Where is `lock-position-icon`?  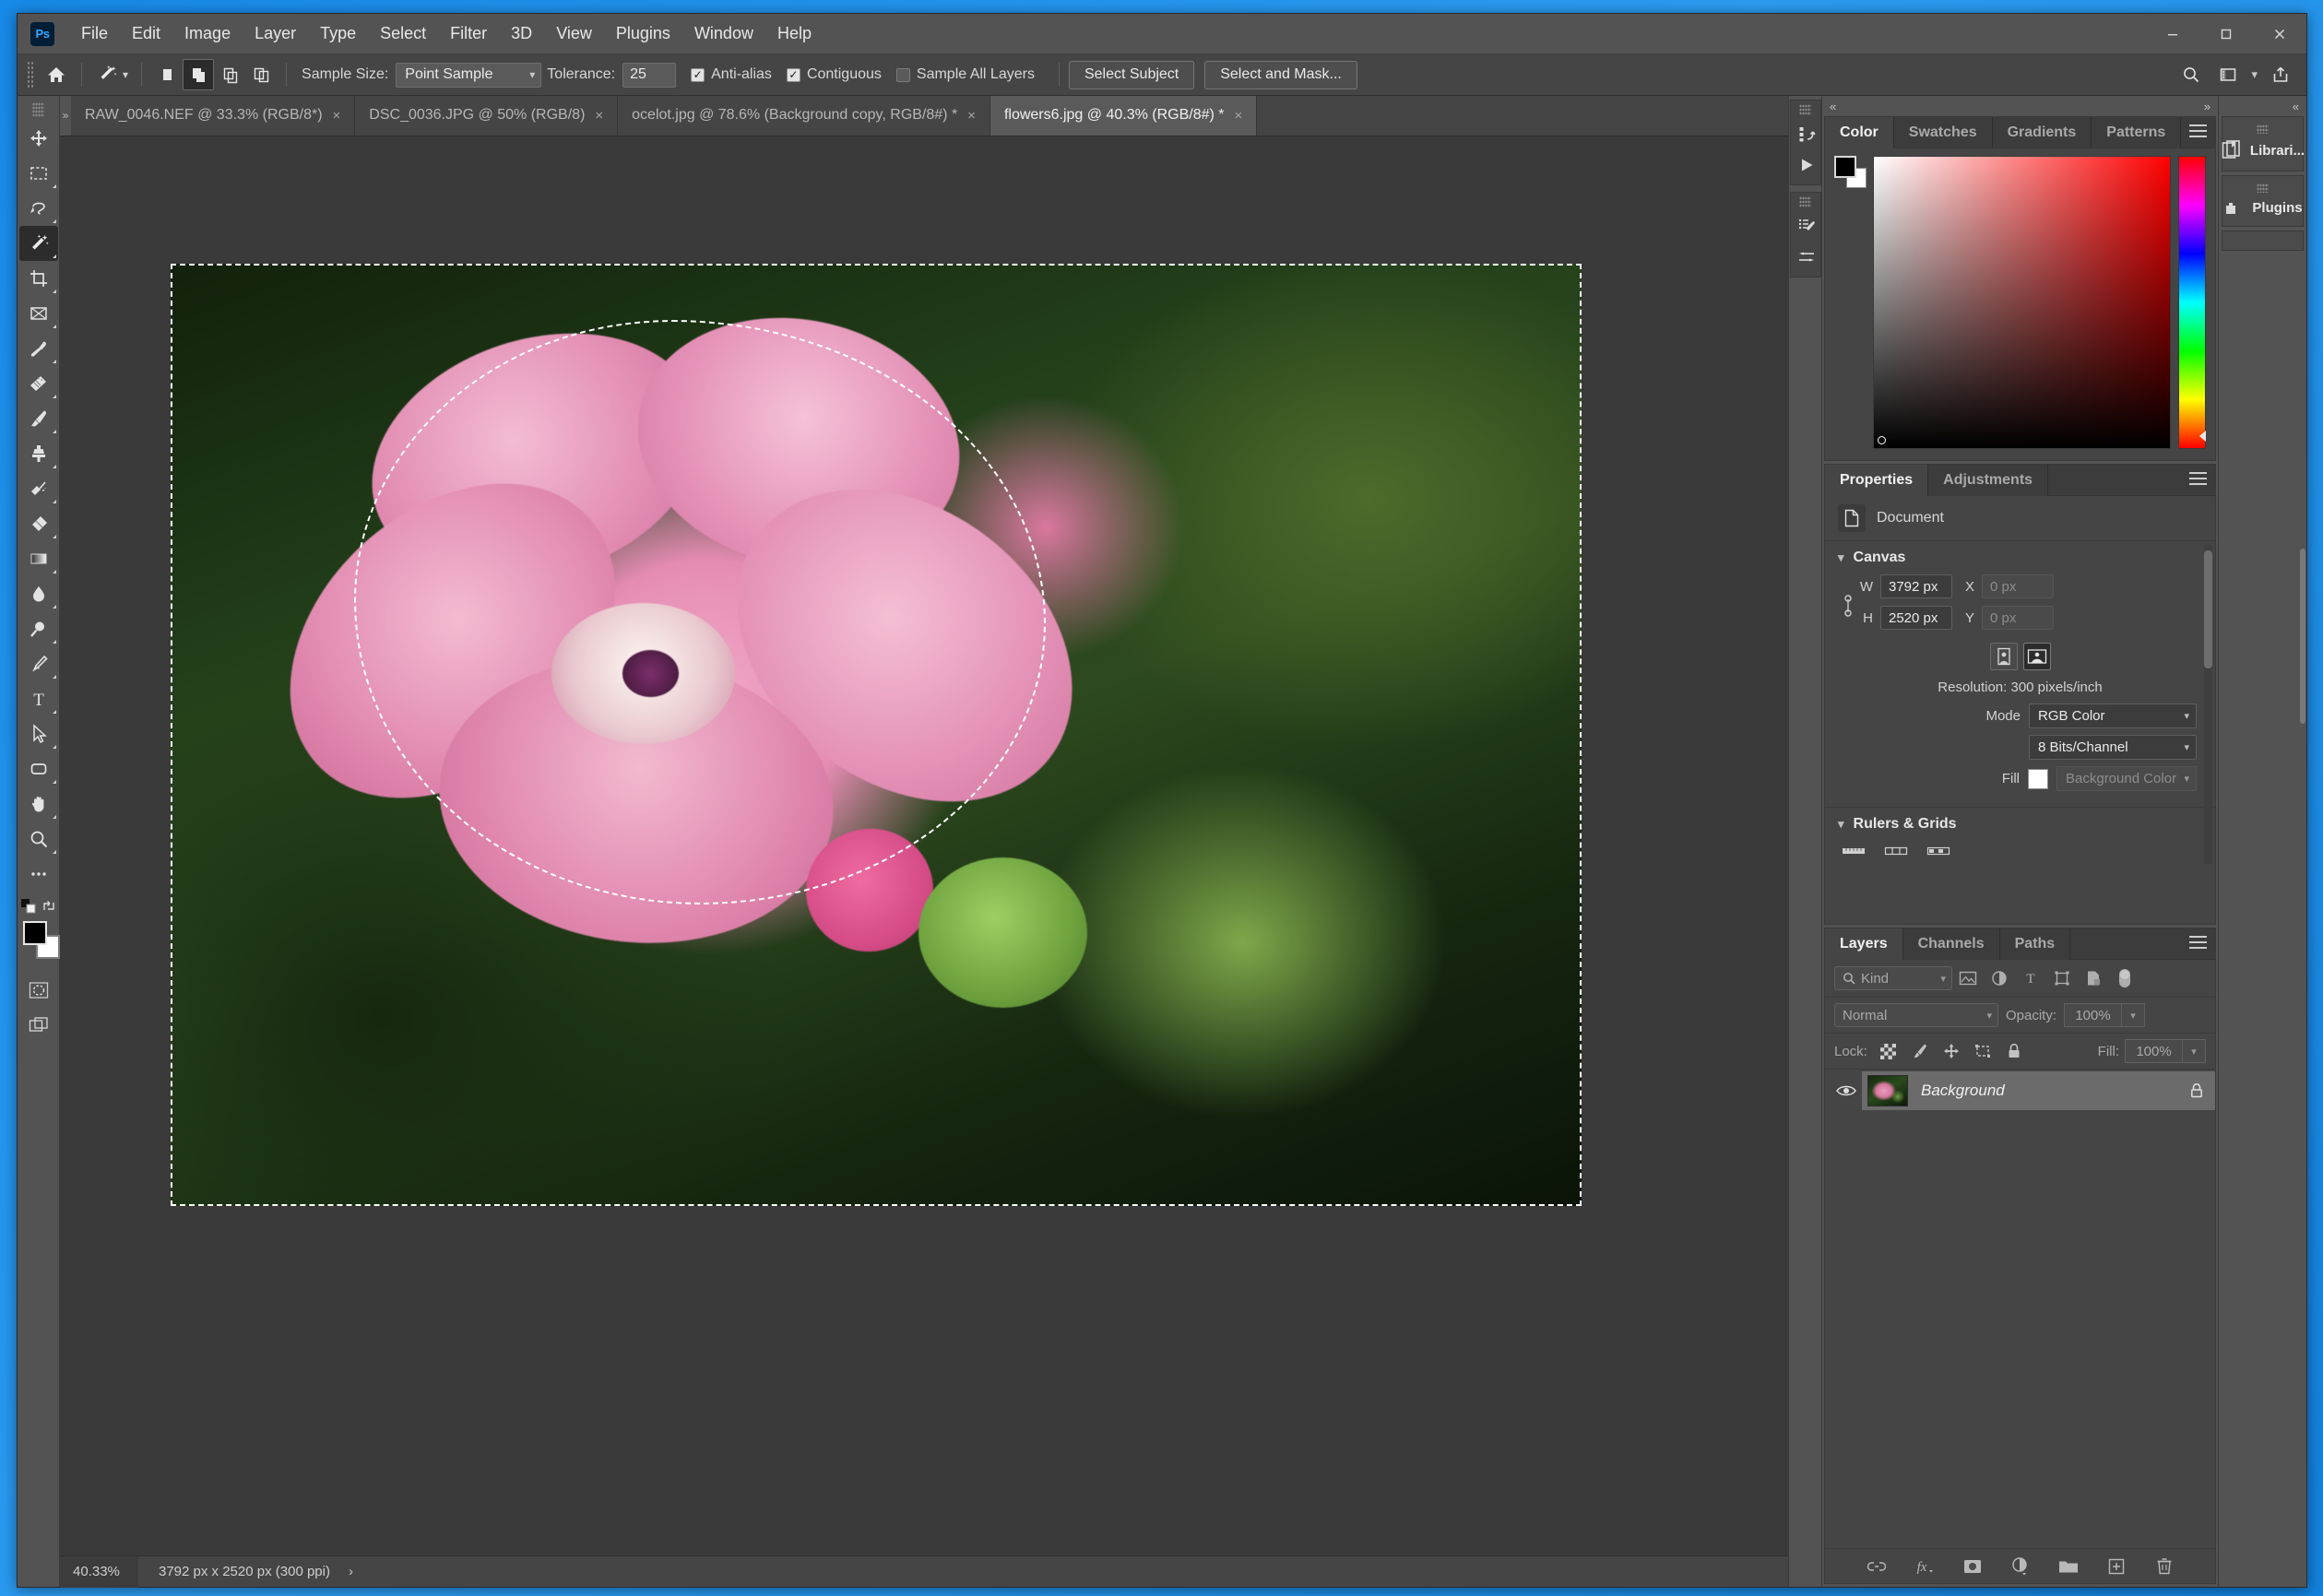
lock-position-icon is located at coordinates (1951, 1051).